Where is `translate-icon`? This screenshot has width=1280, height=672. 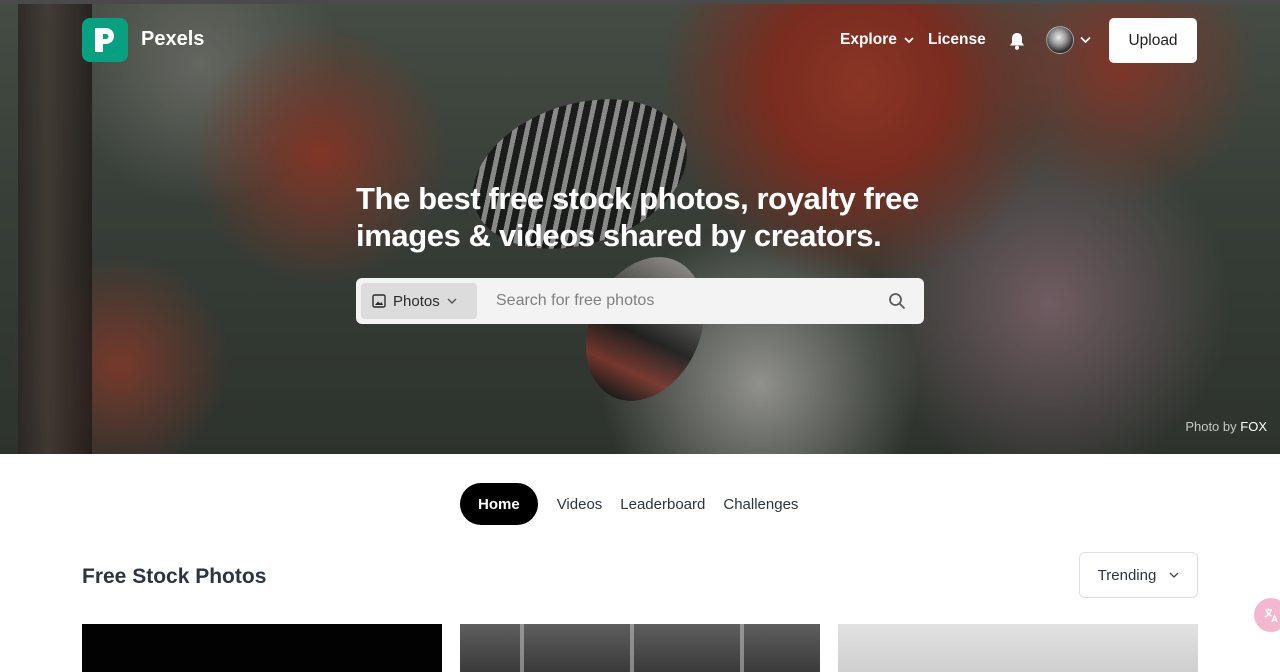
translate-icon is located at coordinates (1267, 615).